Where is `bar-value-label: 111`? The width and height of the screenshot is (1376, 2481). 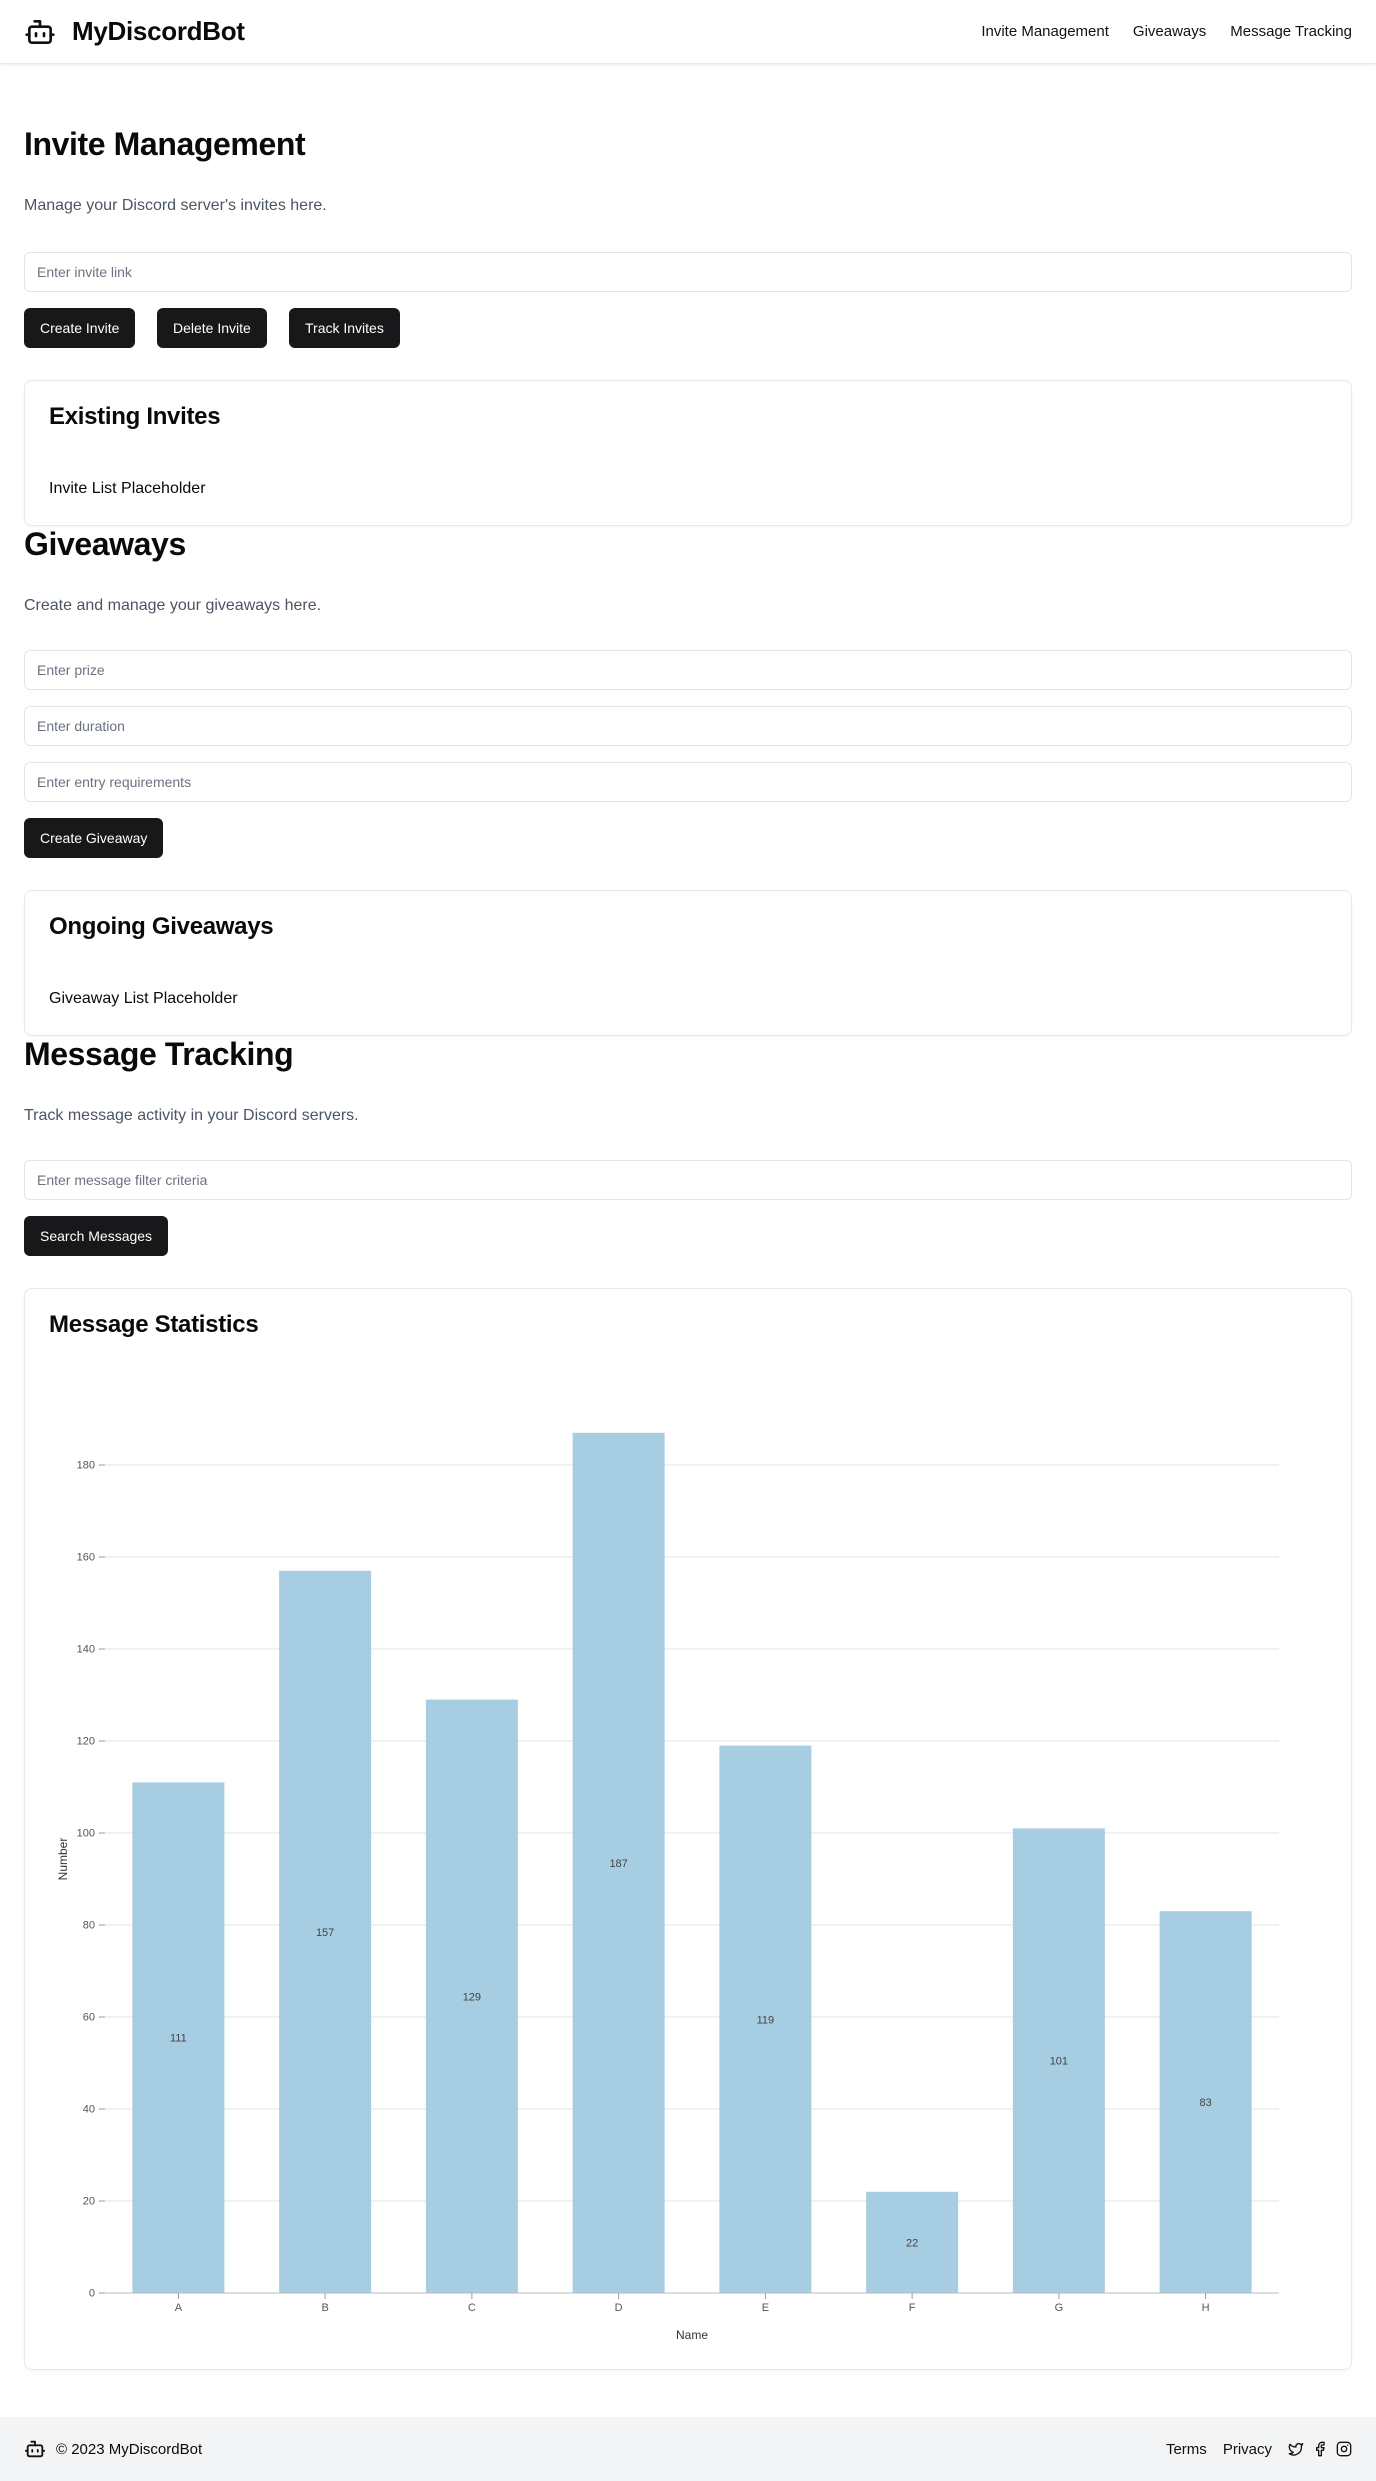
bar-value-label: 111 is located at coordinates (178, 2039).